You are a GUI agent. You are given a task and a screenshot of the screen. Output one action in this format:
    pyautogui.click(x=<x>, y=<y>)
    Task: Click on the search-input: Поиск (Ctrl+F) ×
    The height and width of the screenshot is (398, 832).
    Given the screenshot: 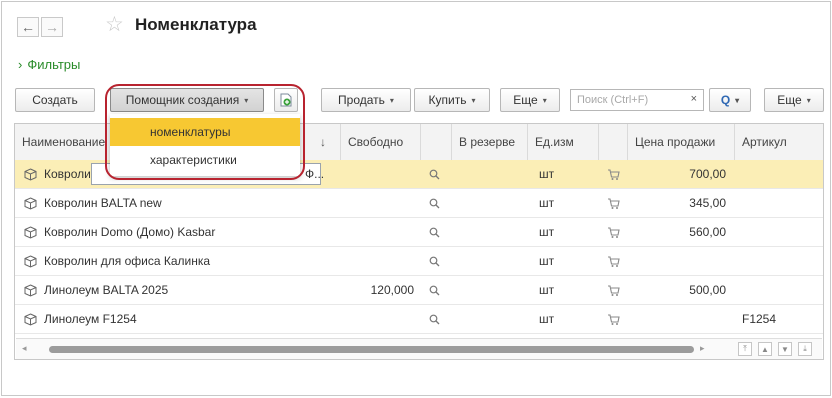 What is the action you would take?
    pyautogui.click(x=637, y=100)
    